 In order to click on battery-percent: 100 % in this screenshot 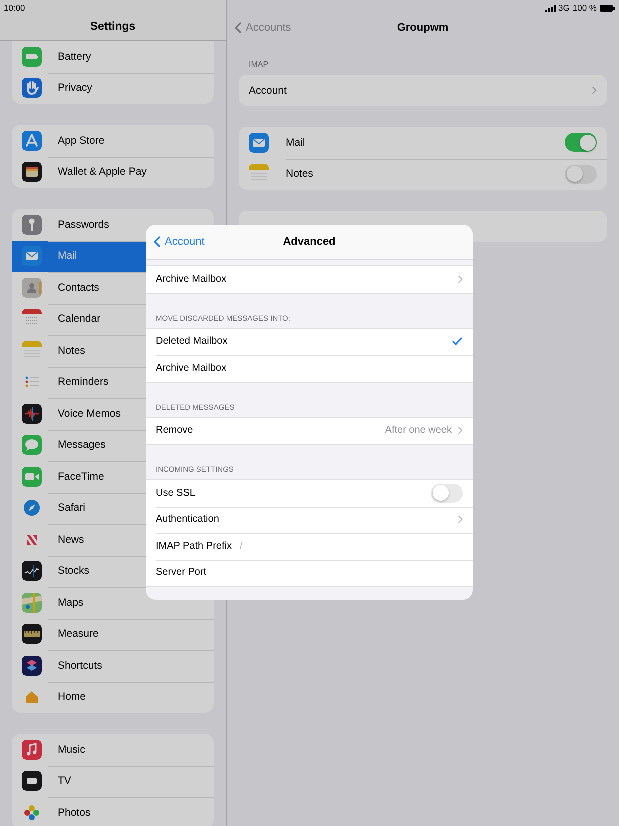, I will do `click(584, 8)`.